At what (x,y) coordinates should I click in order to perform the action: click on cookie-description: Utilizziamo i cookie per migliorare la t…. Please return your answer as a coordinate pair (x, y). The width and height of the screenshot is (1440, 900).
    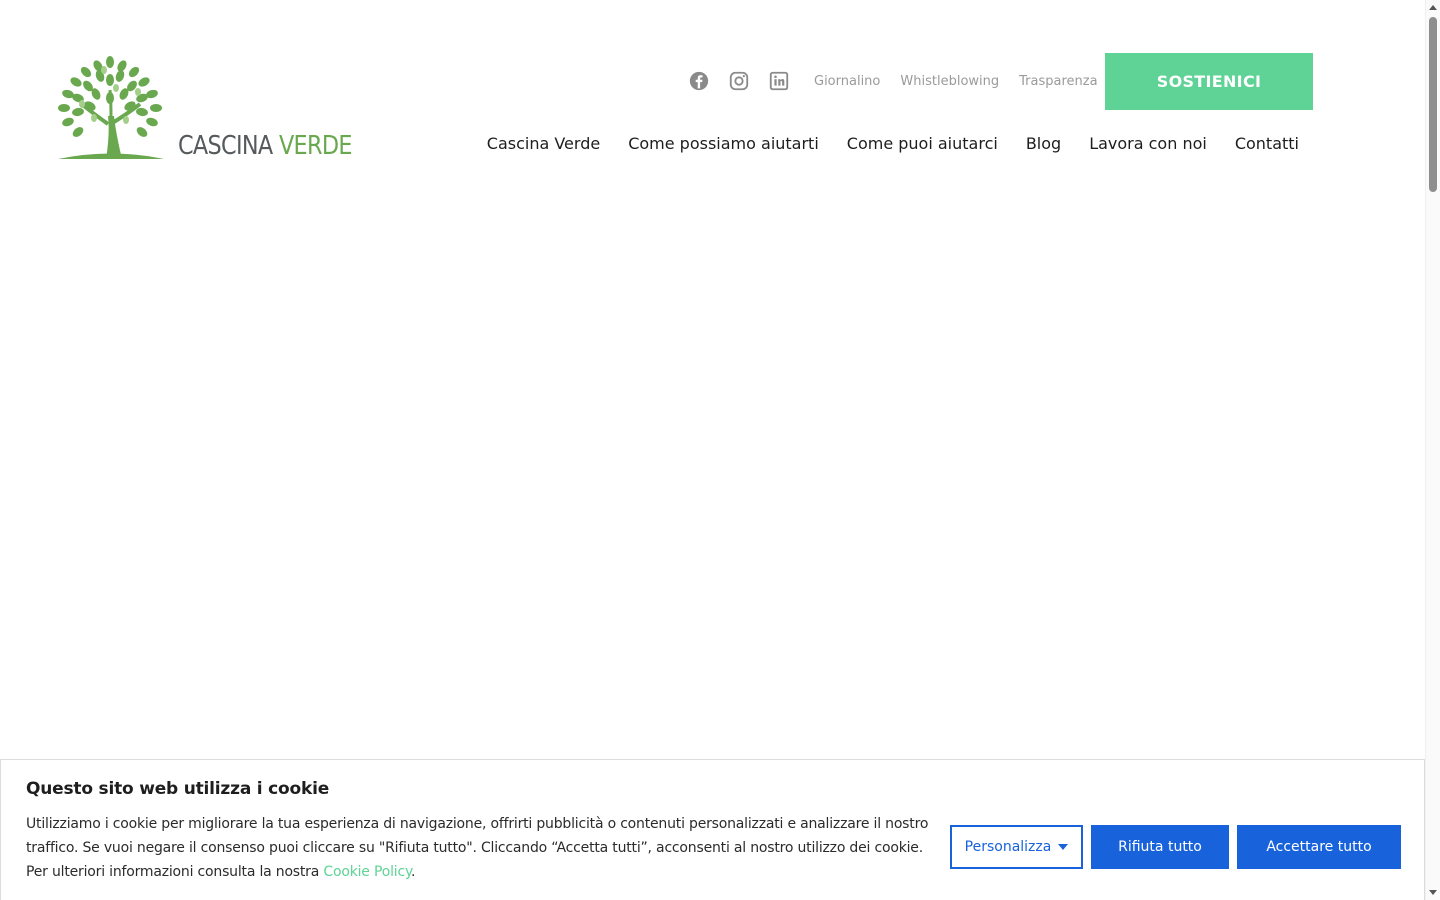
    Looking at the image, I should click on (481, 848).